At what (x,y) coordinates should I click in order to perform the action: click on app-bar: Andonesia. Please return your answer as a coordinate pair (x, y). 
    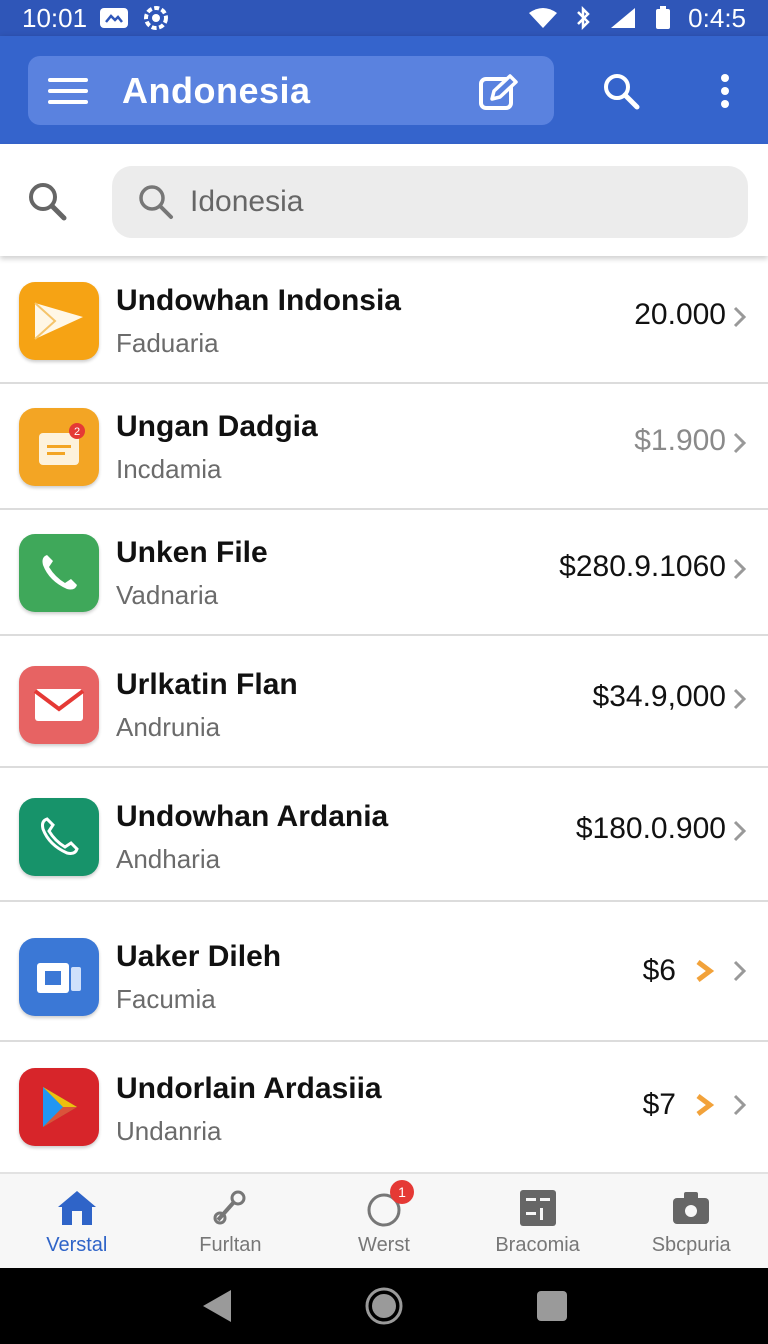
    Looking at the image, I should click on (384, 90).